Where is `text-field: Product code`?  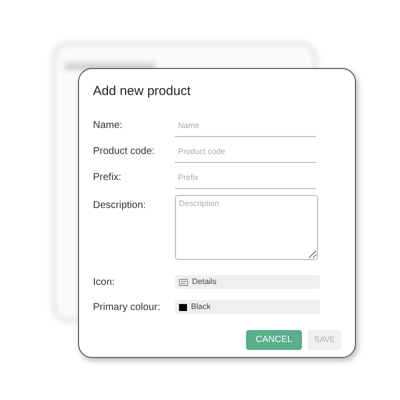
text-field: Product code is located at coordinates (245, 151).